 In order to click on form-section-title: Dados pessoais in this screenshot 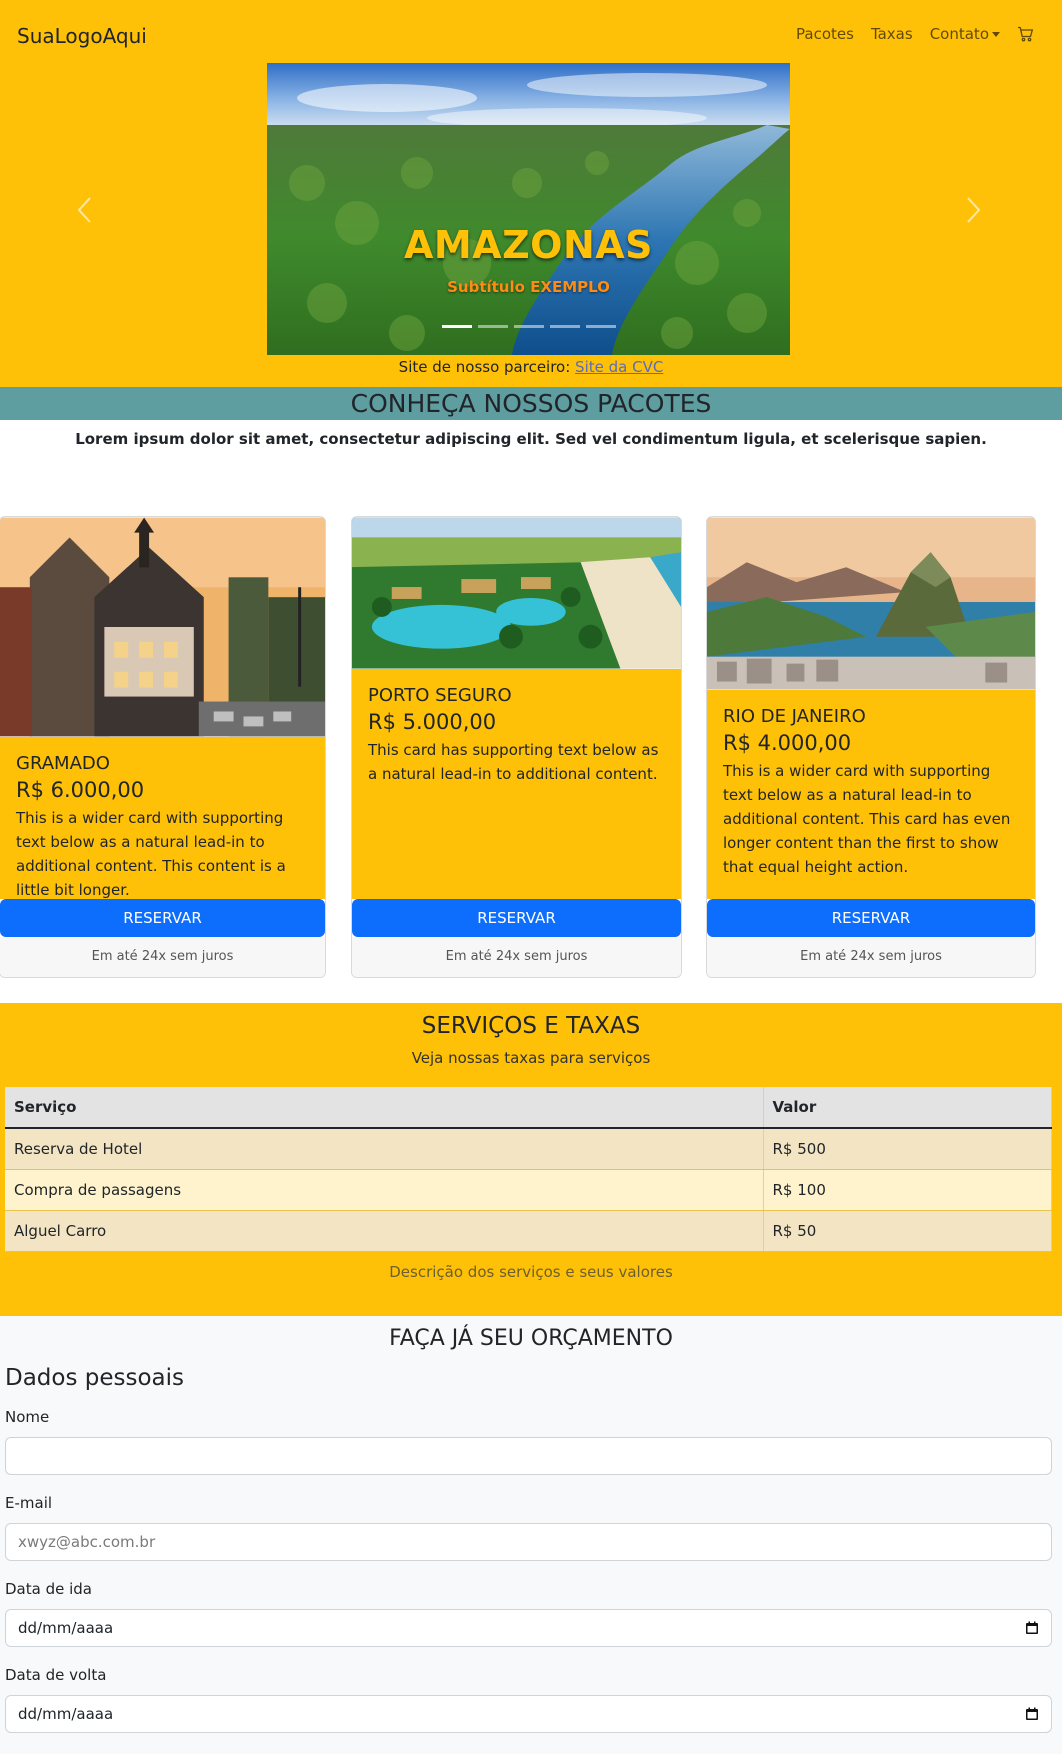, I will do `click(95, 1378)`.